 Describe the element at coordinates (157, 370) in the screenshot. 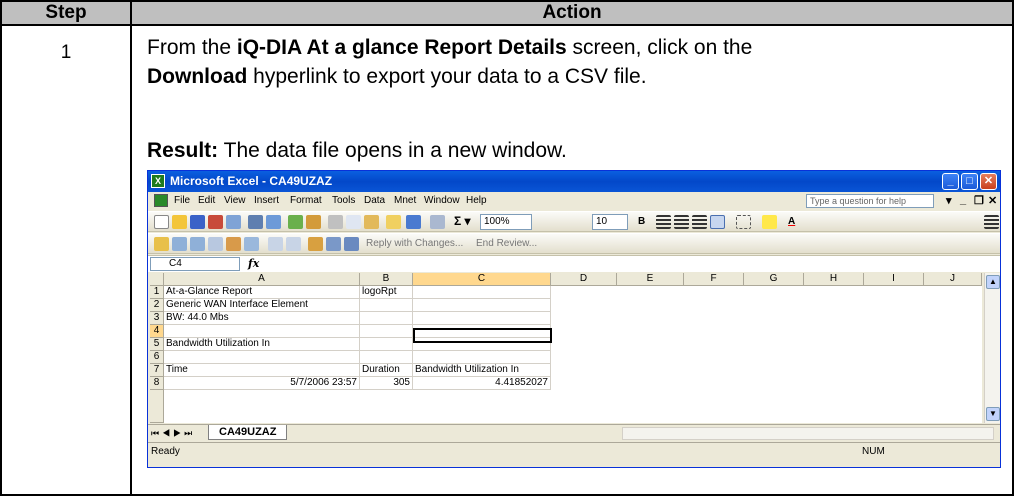

I see `row-header: 7` at that location.